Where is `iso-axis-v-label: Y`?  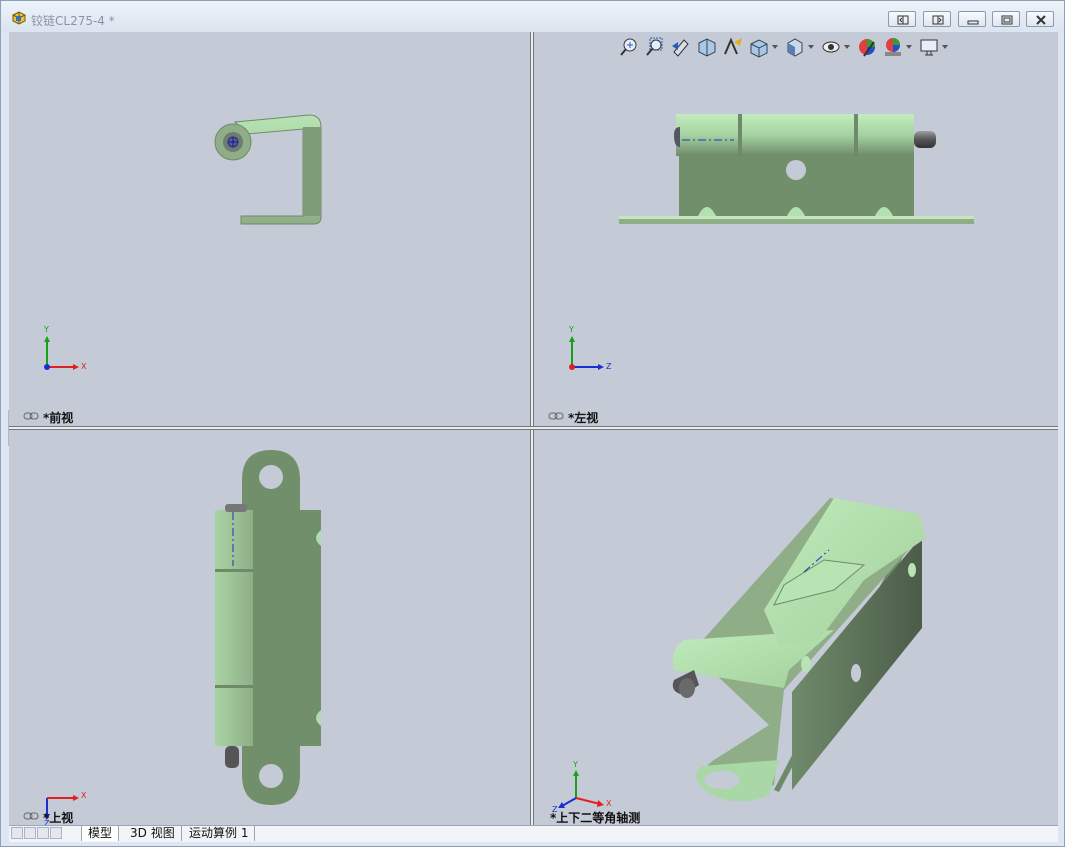
iso-axis-v-label: Y is located at coordinates (575, 764).